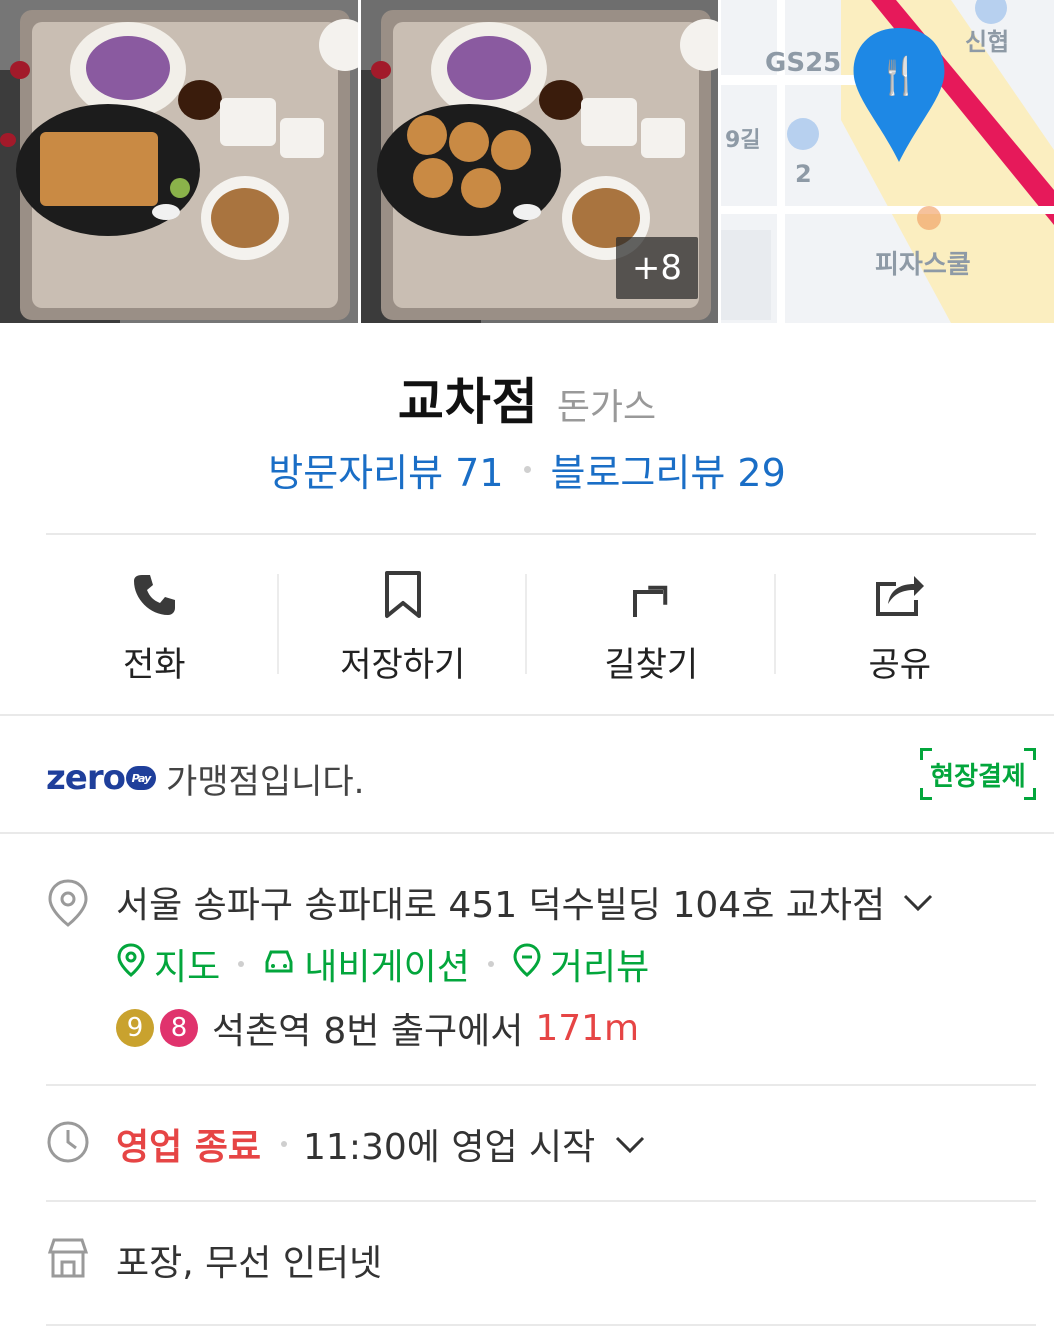 The width and height of the screenshot is (1054, 1328). I want to click on car-icon, so click(279, 964).